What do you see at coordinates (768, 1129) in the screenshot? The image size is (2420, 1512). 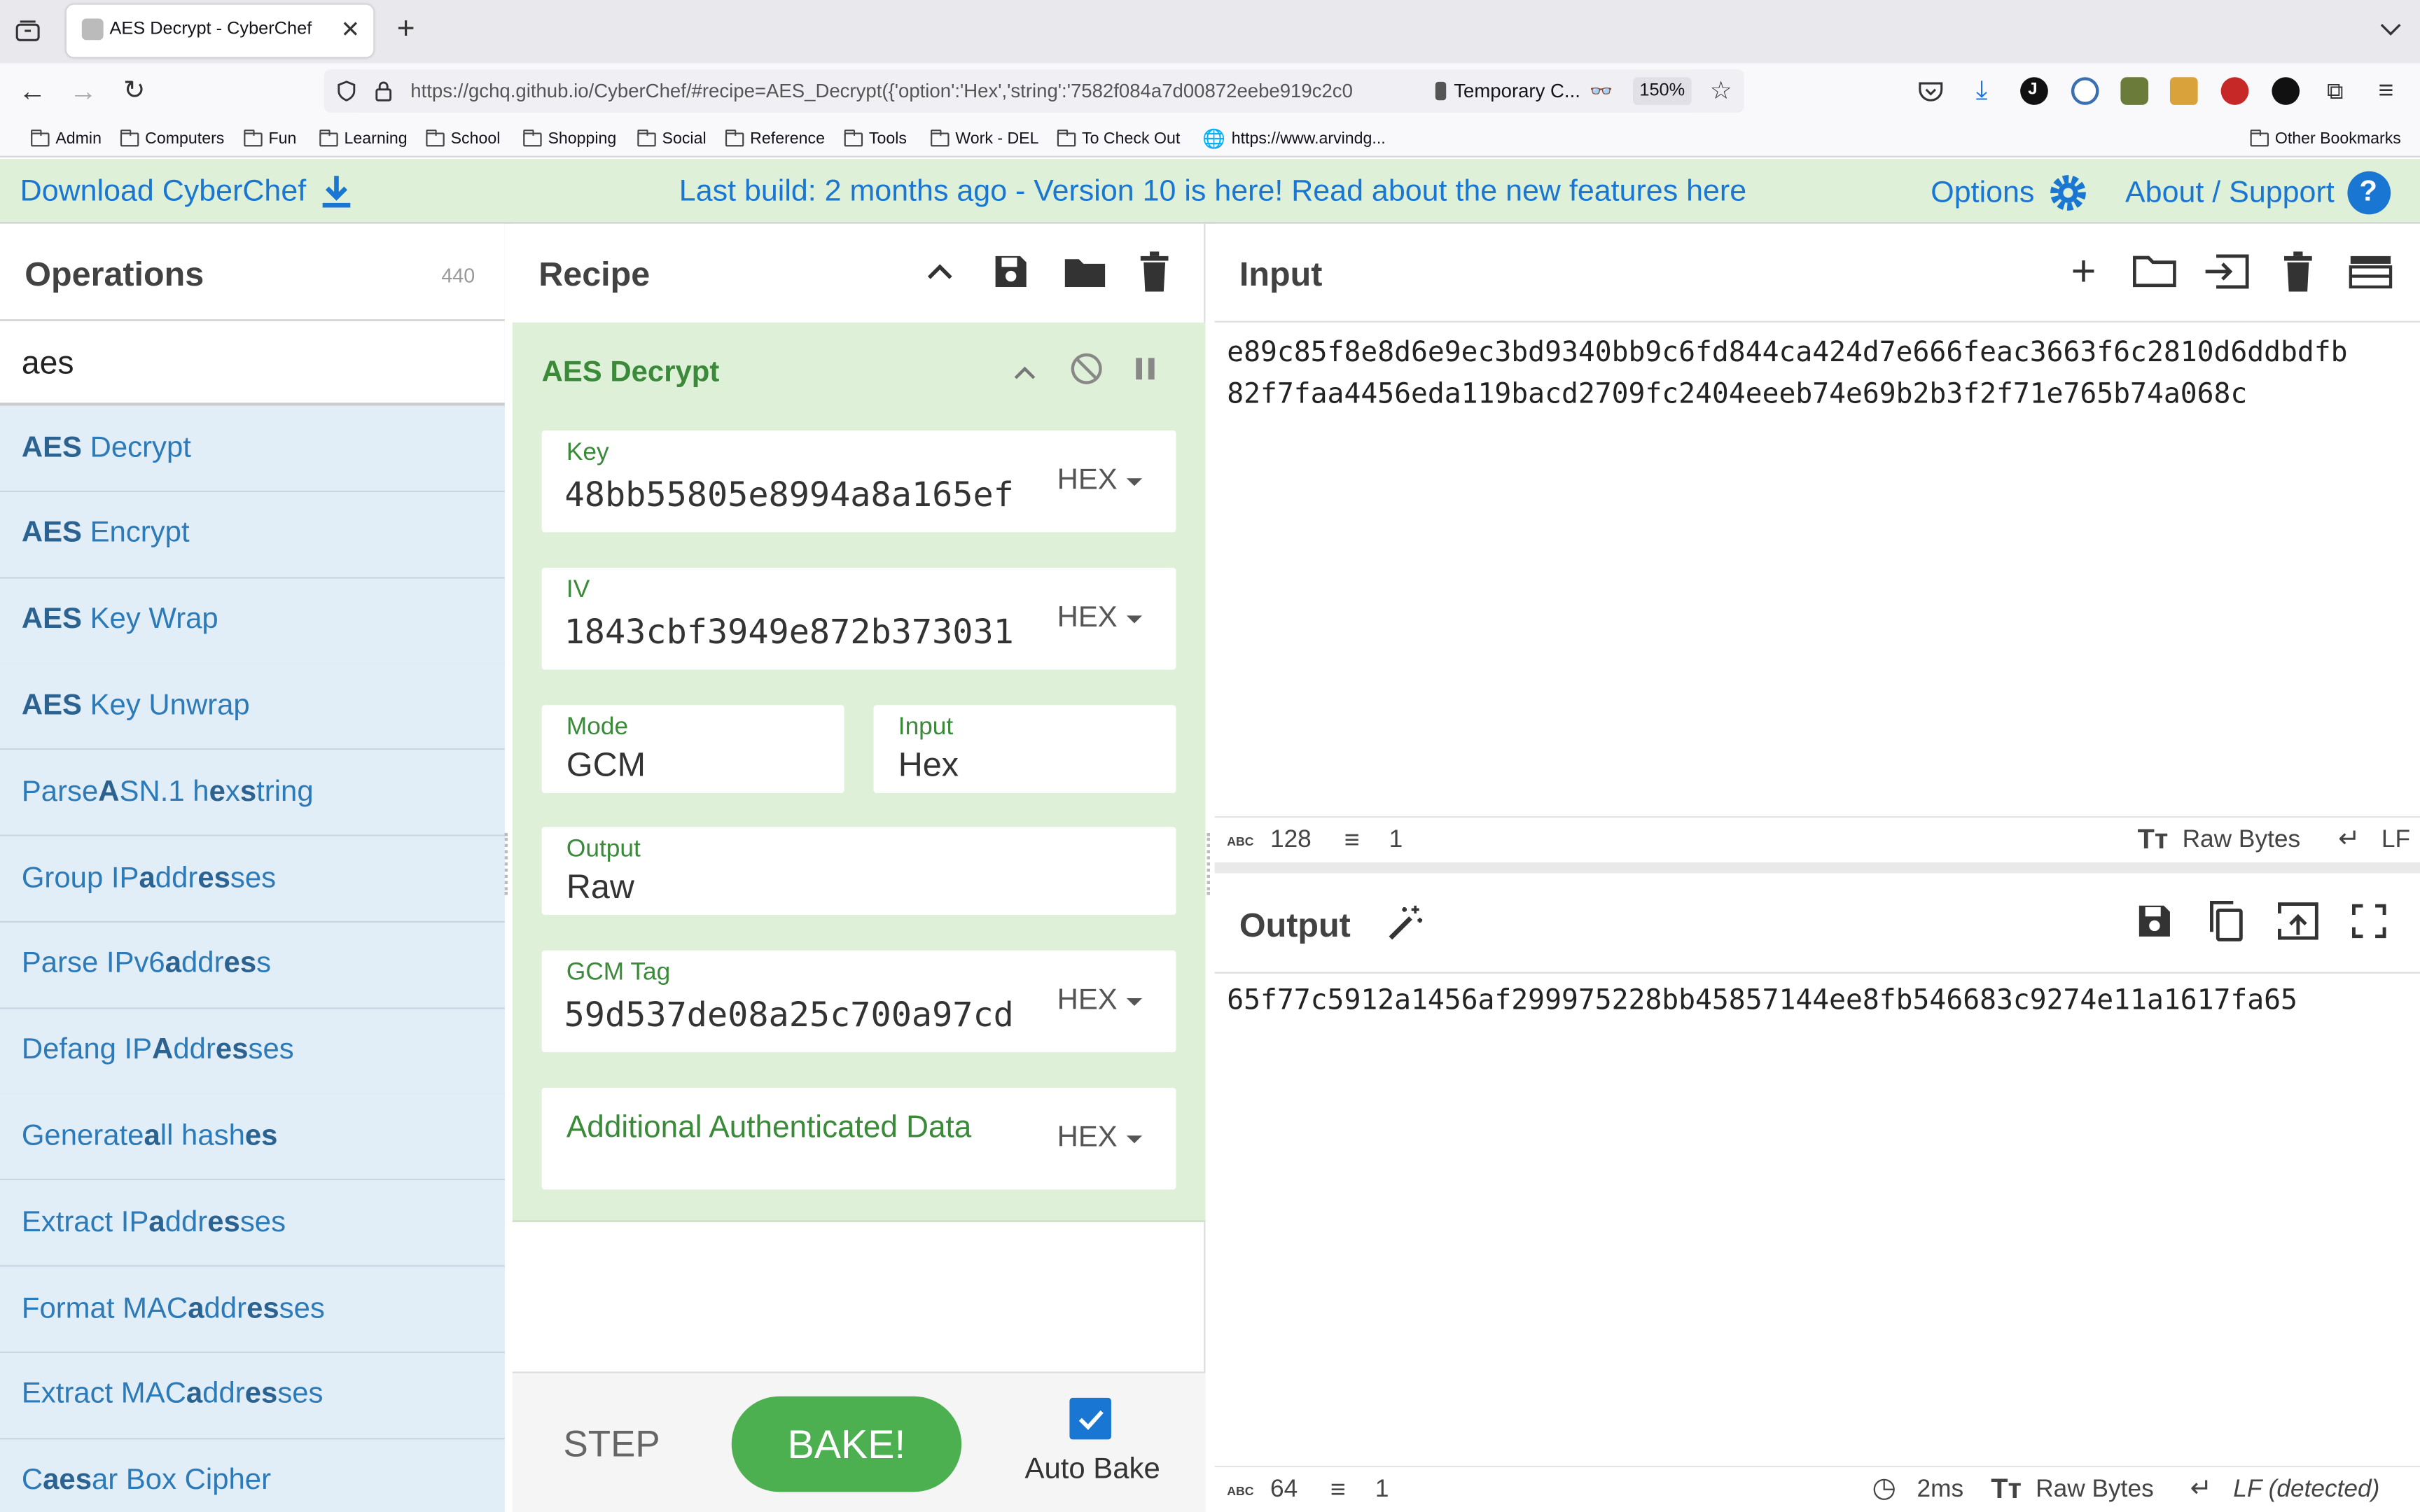 I see `aad-label: Additional Authenticated Data` at bounding box center [768, 1129].